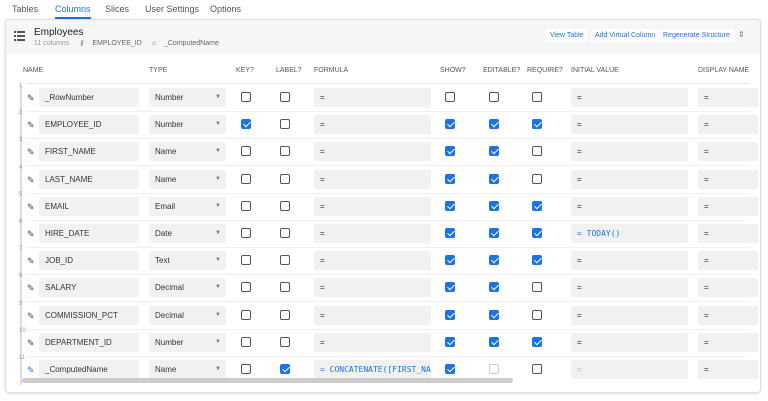 Image resolution: width=768 pixels, height=401 pixels. I want to click on view-table-button: View Table, so click(567, 35).